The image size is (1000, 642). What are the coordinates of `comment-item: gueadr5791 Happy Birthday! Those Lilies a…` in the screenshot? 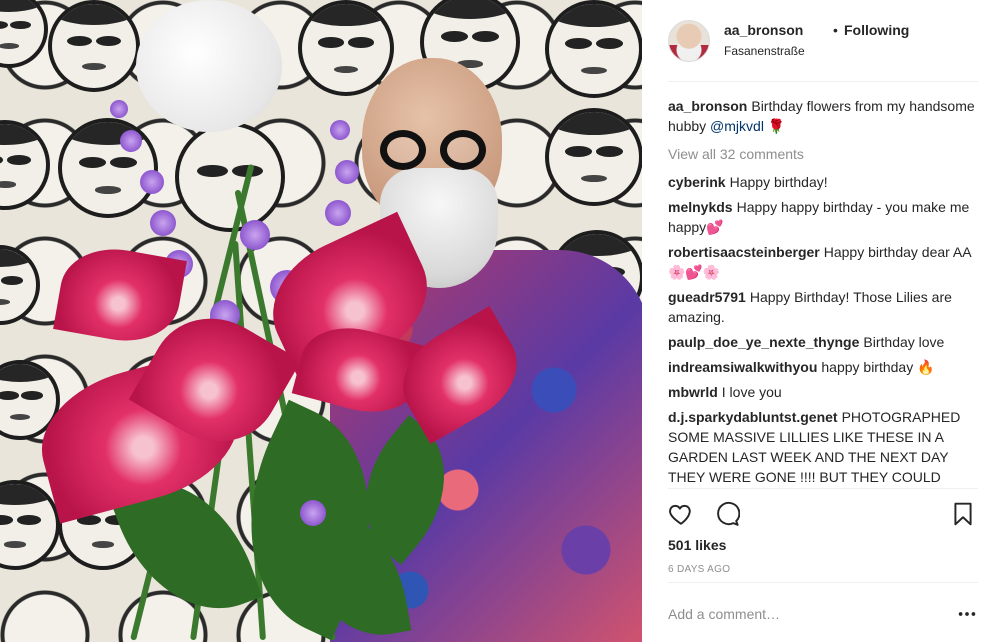 It's located at (825, 307).